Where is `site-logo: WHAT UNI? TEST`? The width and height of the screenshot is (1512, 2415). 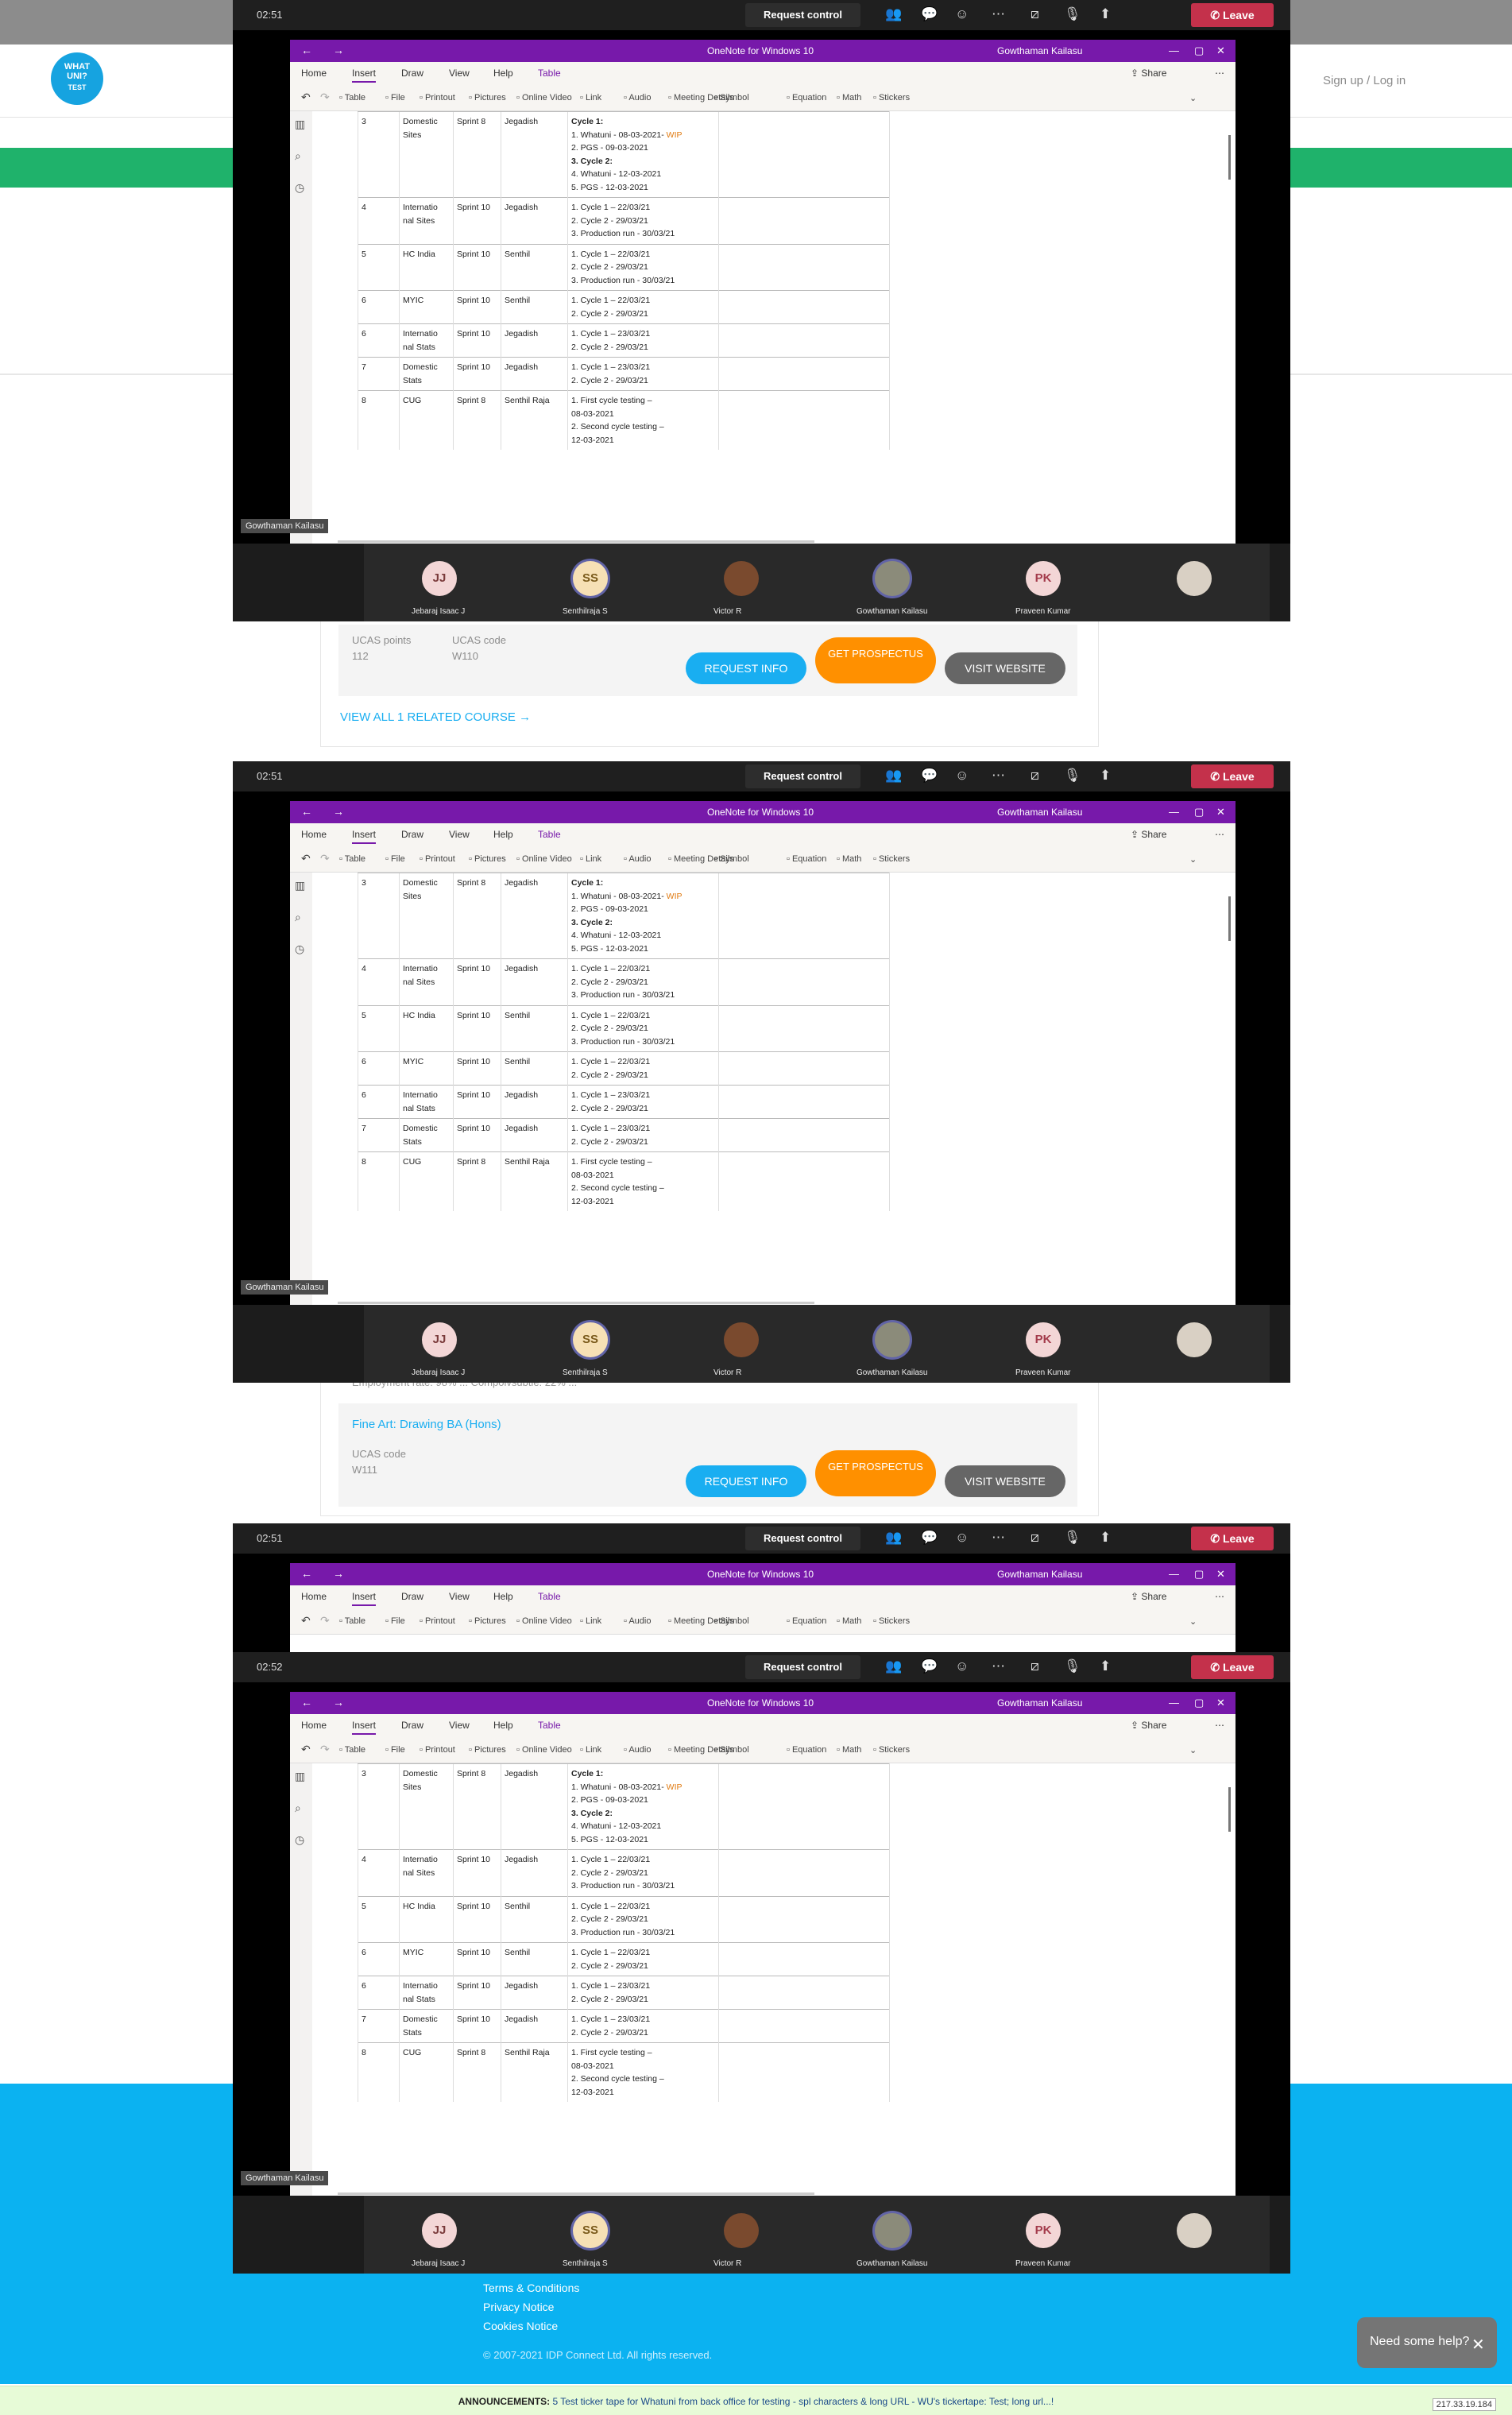 site-logo: WHAT UNI? TEST is located at coordinates (77, 78).